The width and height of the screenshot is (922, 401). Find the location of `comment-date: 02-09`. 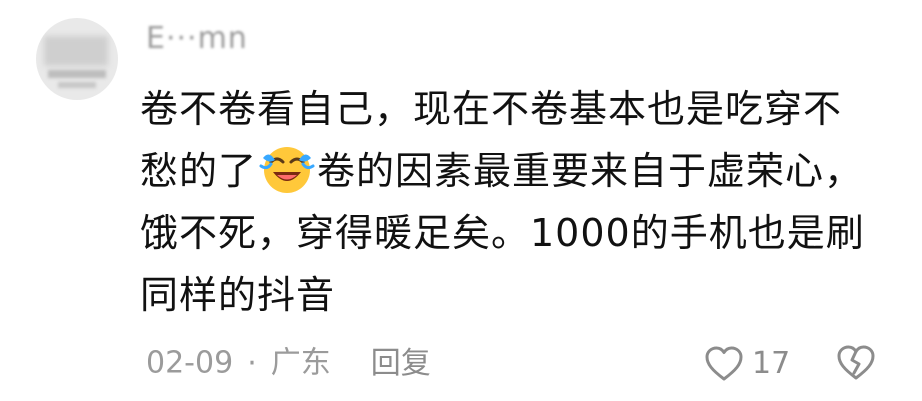

comment-date: 02-09 is located at coordinates (190, 363).